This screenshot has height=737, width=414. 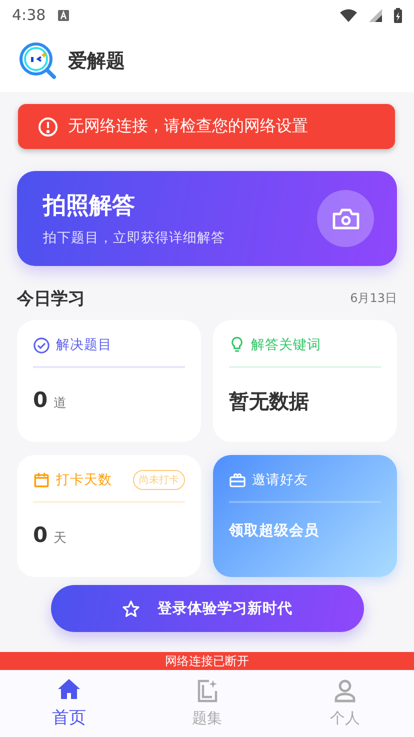 I want to click on notification-icon, so click(x=63, y=15).